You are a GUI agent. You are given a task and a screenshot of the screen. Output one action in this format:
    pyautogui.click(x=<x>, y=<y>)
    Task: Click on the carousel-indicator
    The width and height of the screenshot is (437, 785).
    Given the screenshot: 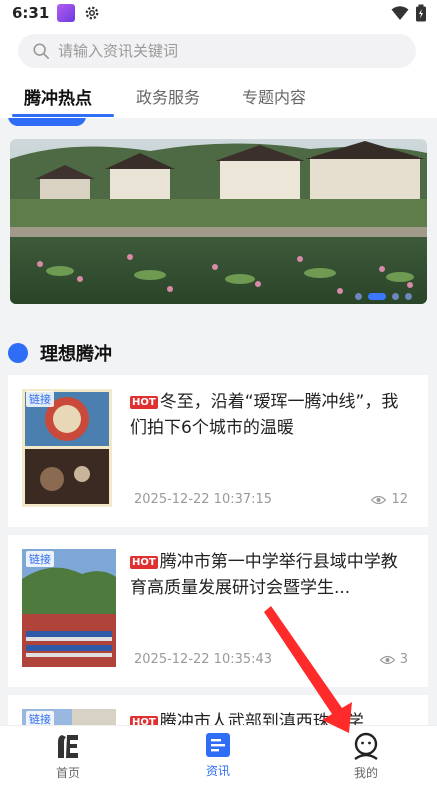 What is the action you would take?
    pyautogui.click(x=383, y=296)
    